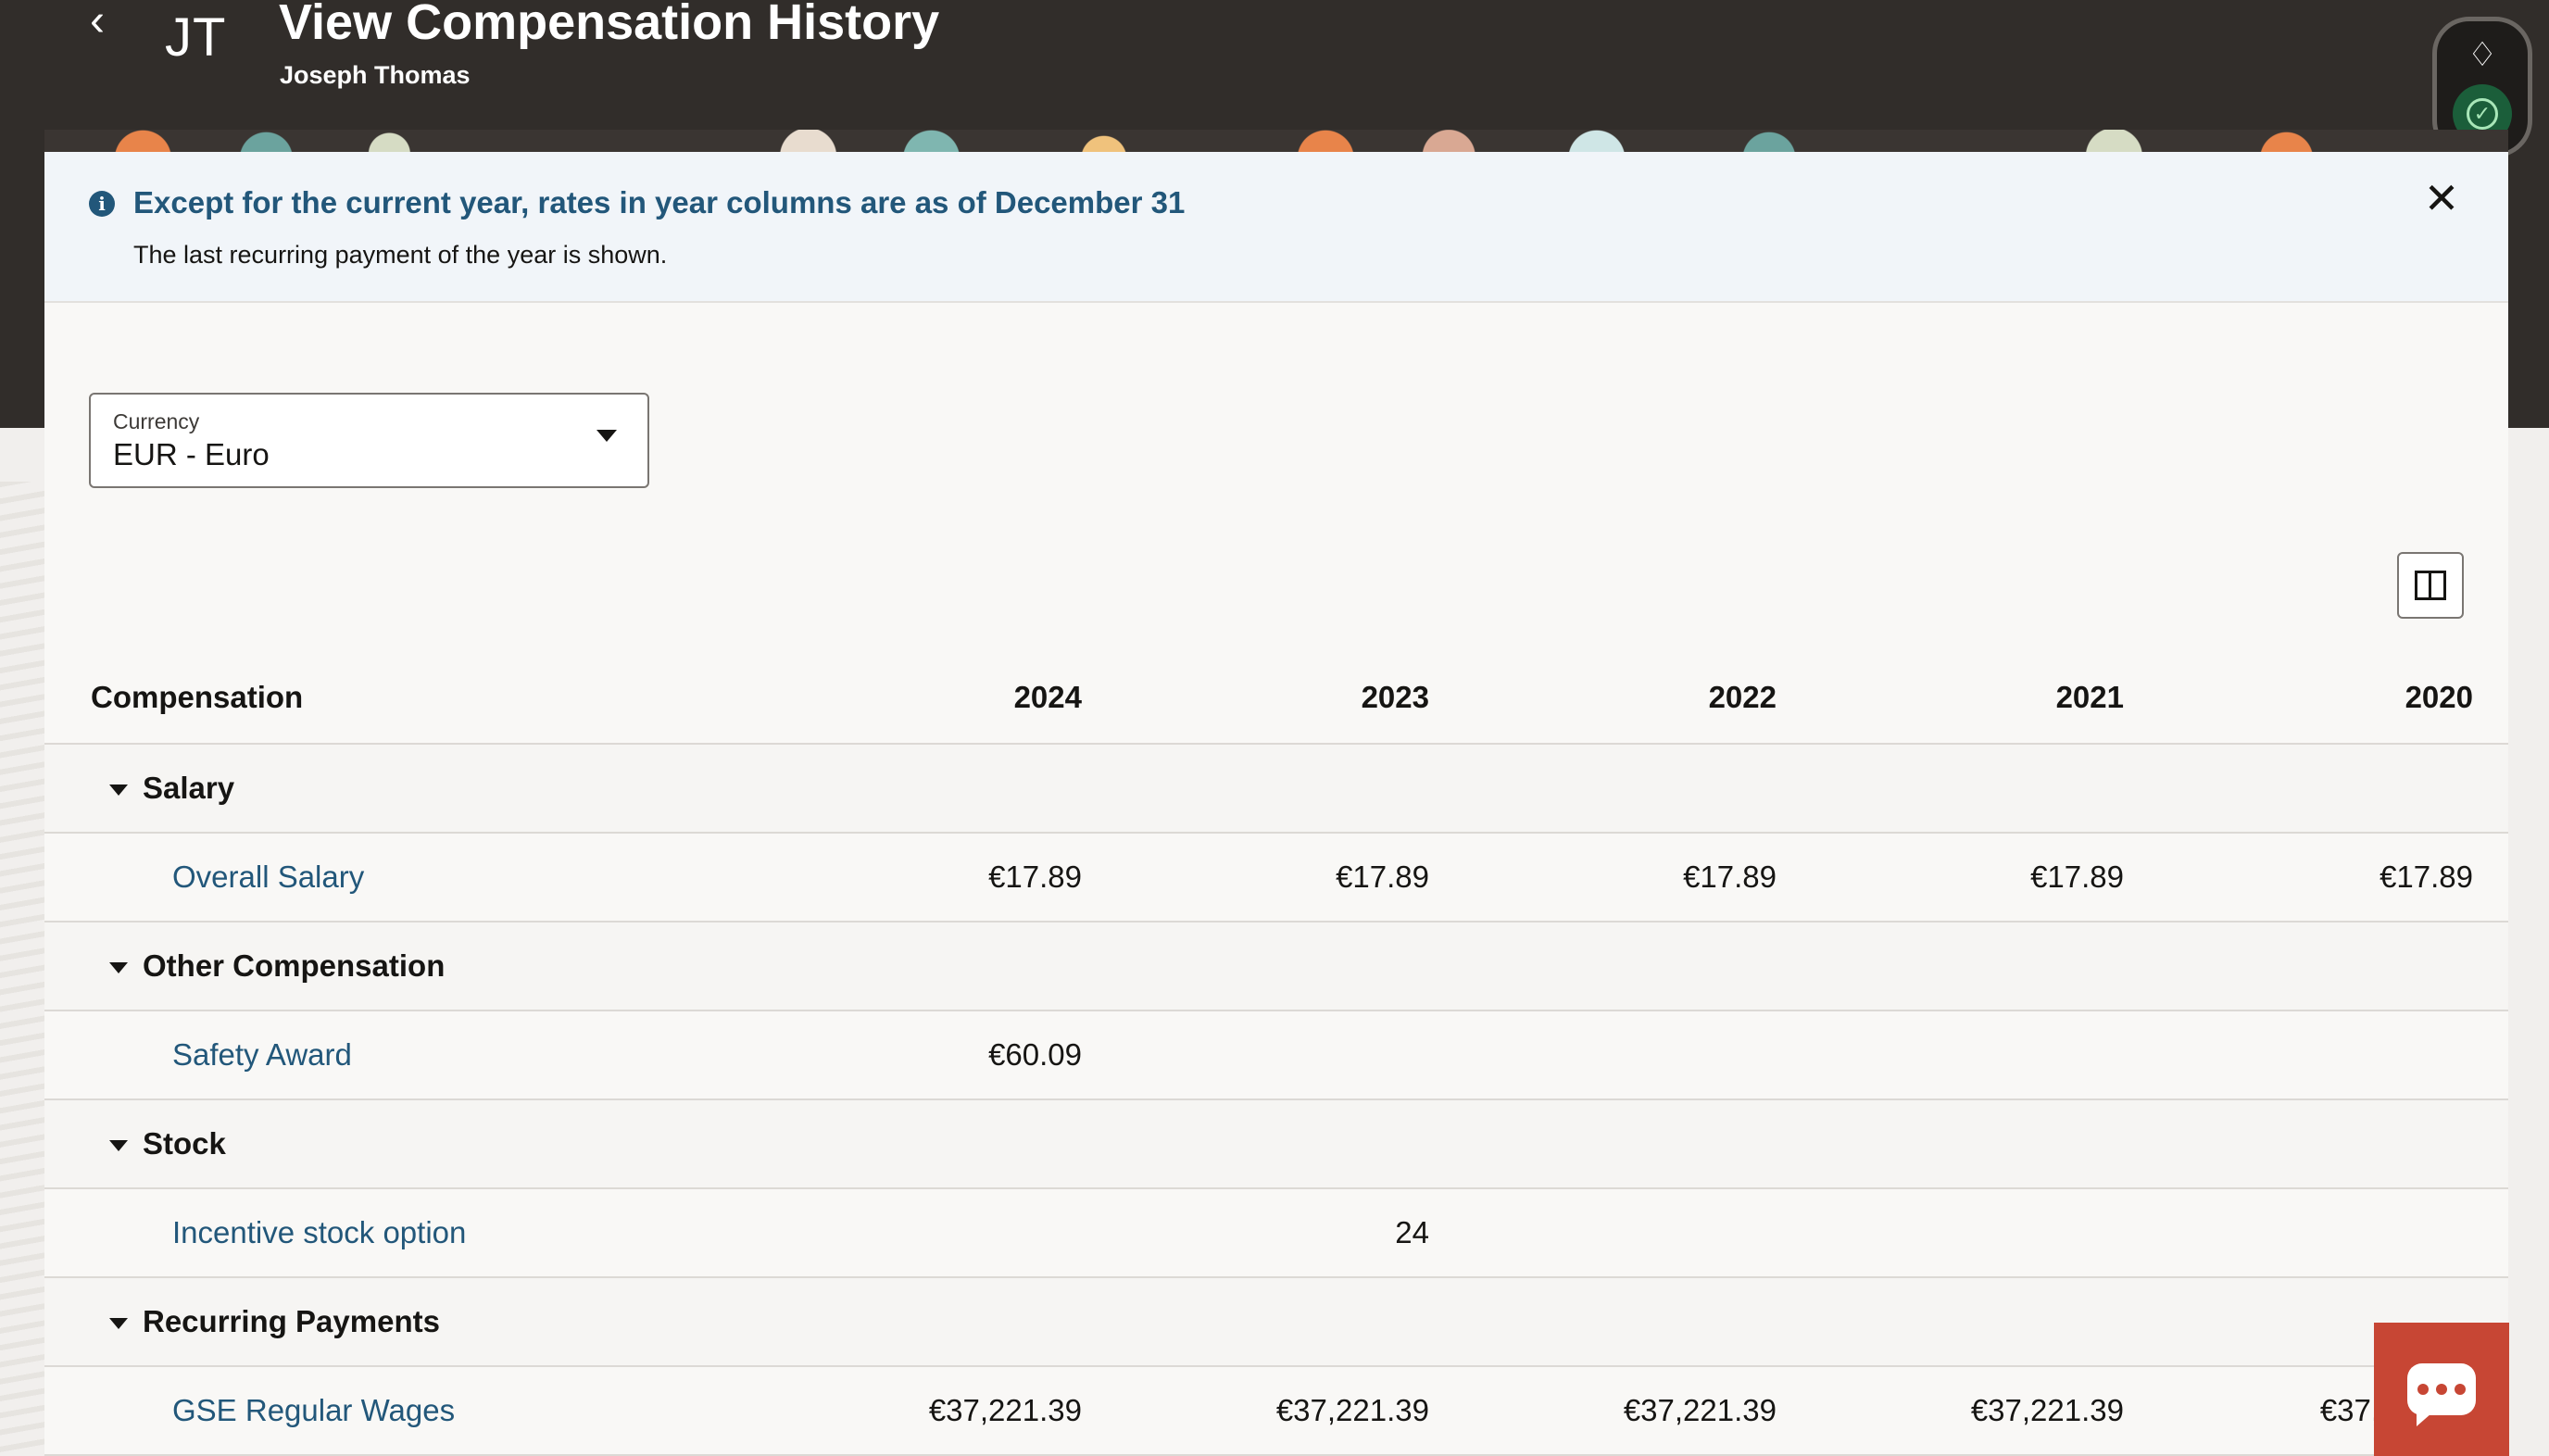  I want to click on group-row-other-compensation: Other Compensation, so click(1276, 967).